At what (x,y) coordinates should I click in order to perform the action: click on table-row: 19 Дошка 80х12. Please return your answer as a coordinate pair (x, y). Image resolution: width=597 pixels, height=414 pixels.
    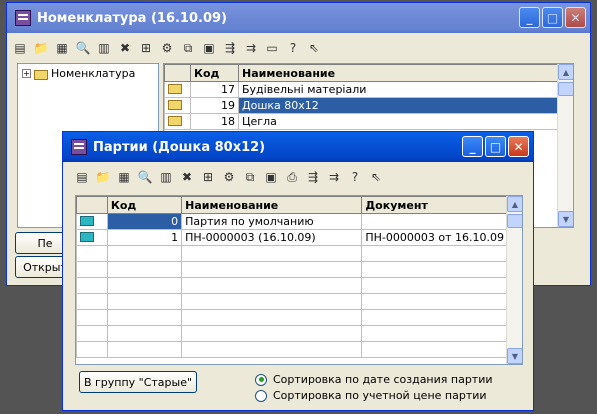
    Looking at the image, I should click on (361, 105).